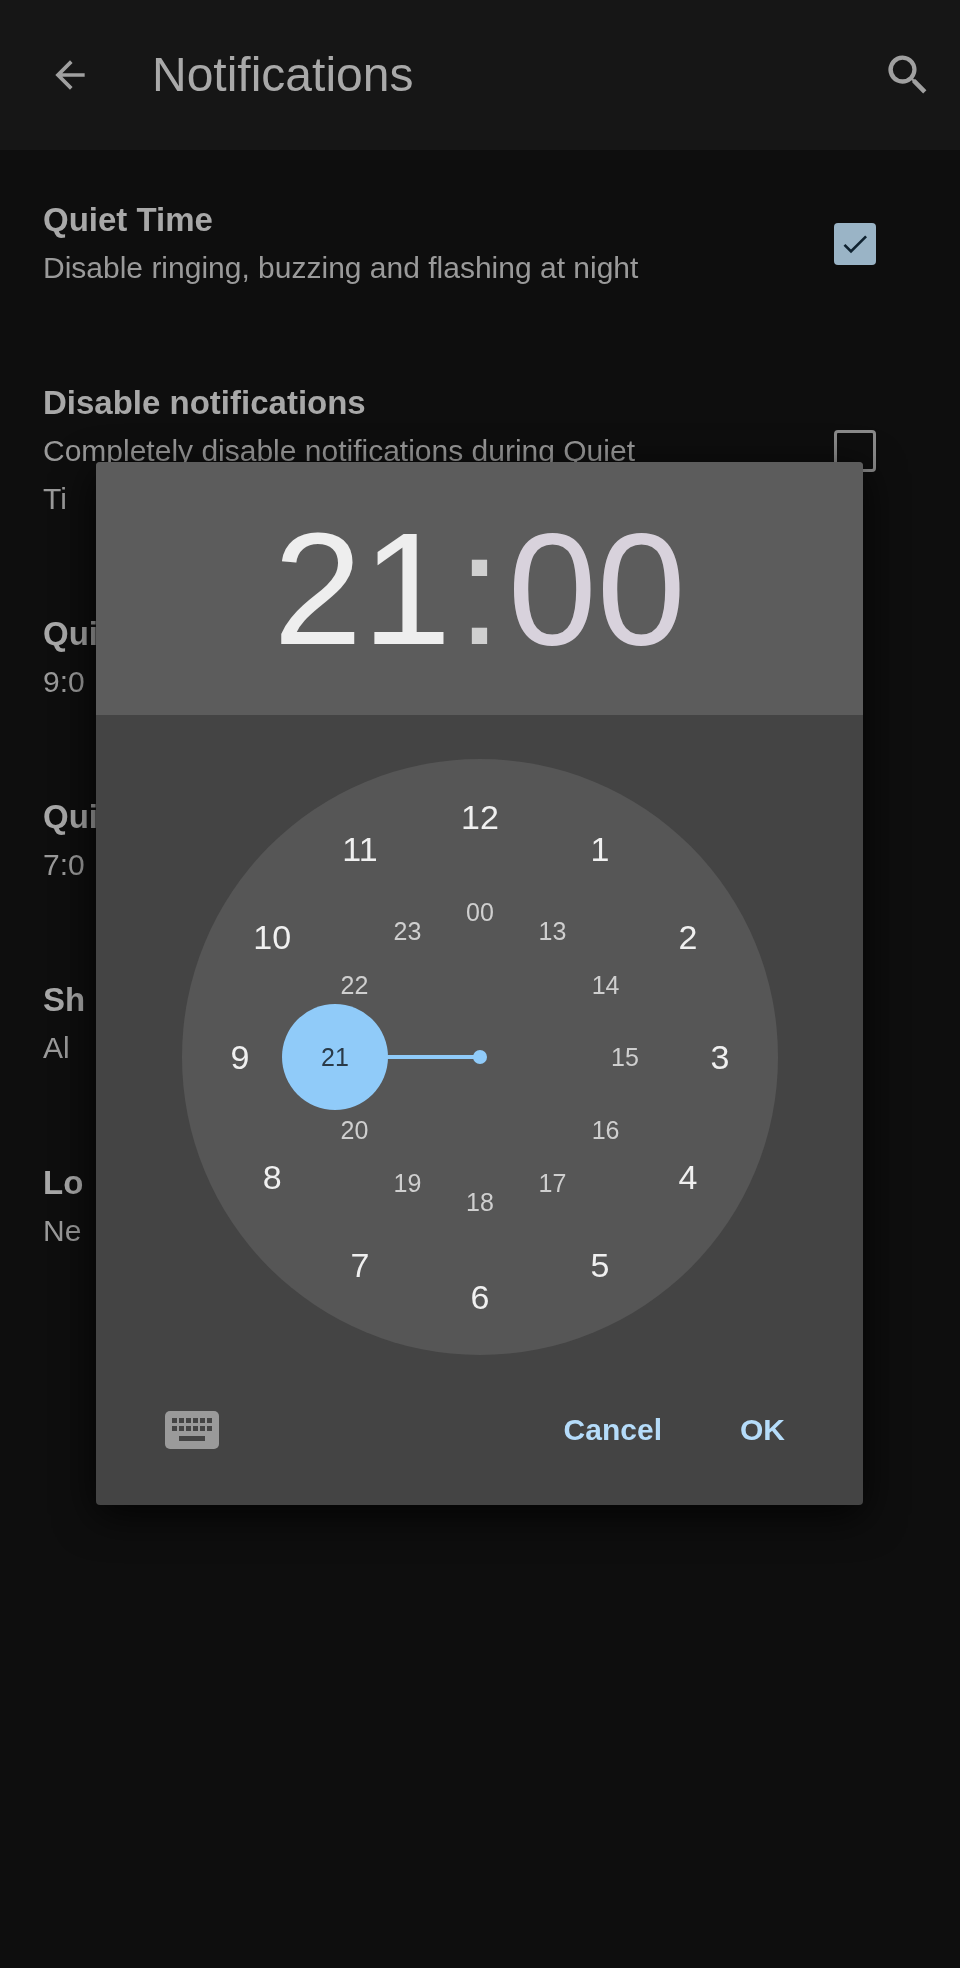 This screenshot has height=1968, width=960. I want to click on hour-number: 22, so click(354, 984).